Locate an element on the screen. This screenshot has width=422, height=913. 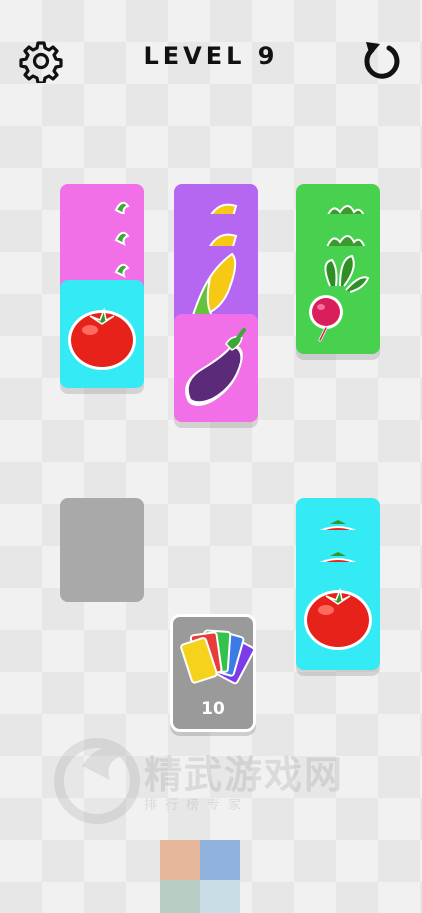
swatch-blue is located at coordinates (220, 860).